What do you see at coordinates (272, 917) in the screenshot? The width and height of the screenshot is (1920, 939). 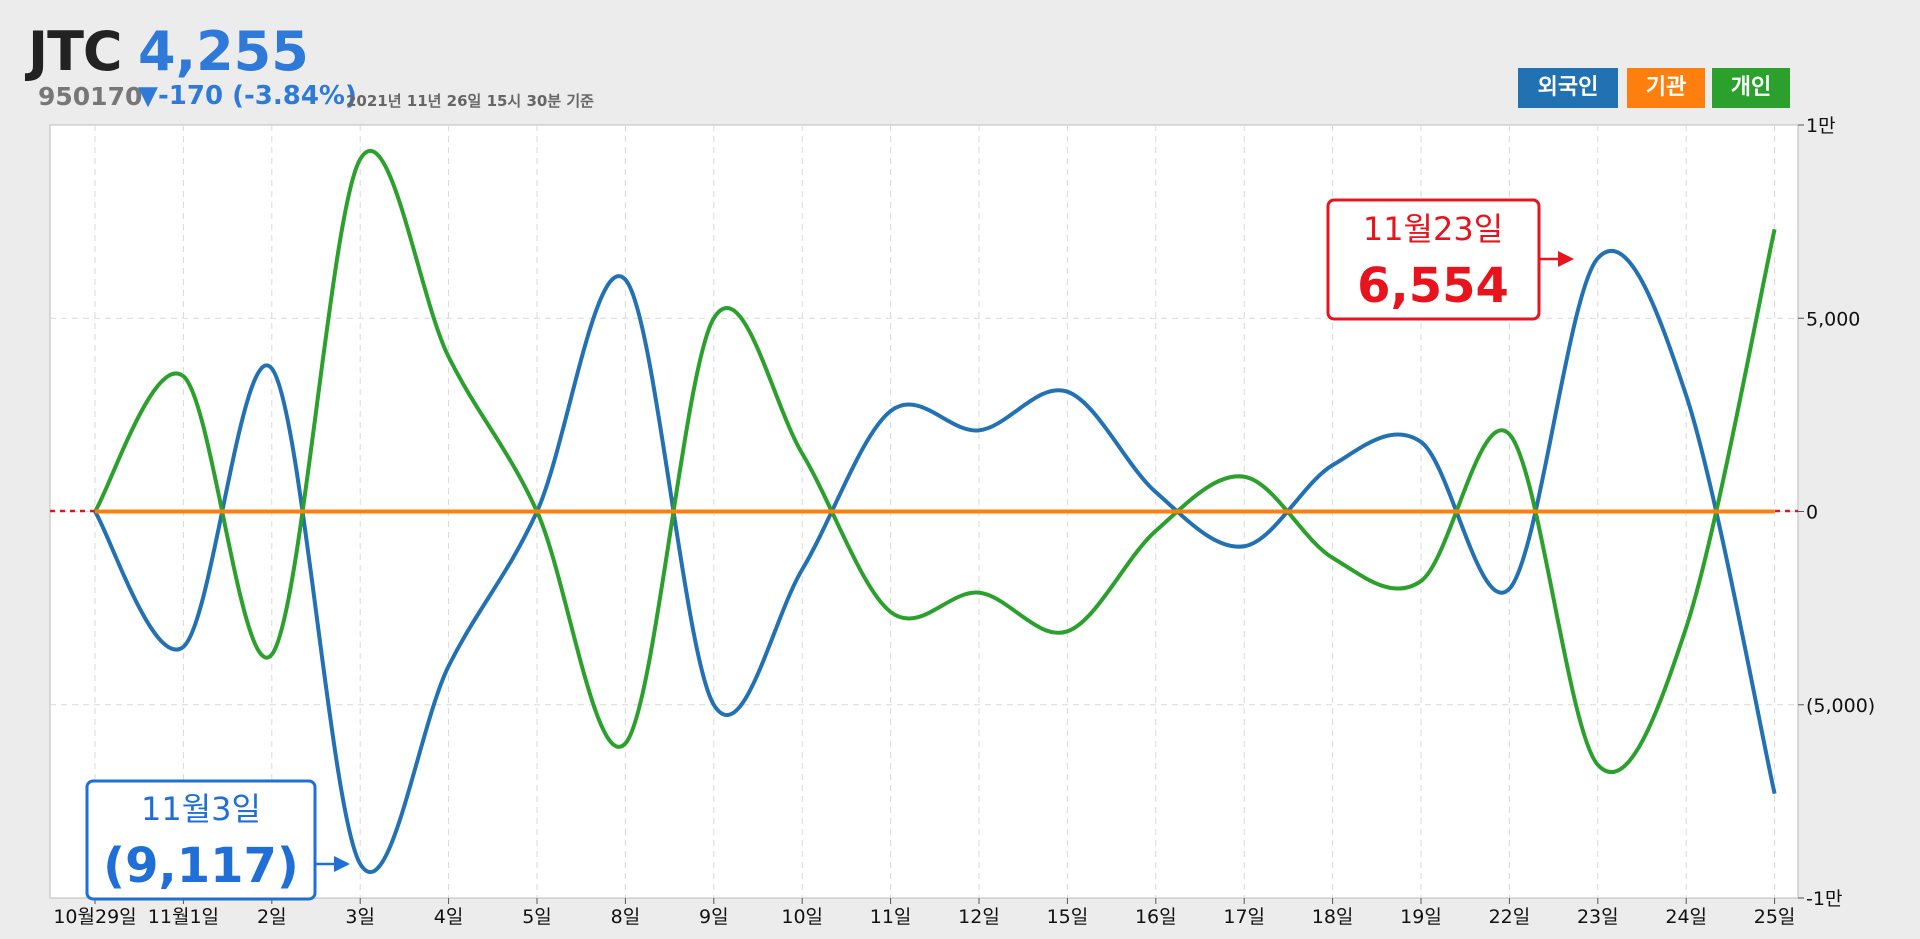 I see `x-tick-label: 2일` at bounding box center [272, 917].